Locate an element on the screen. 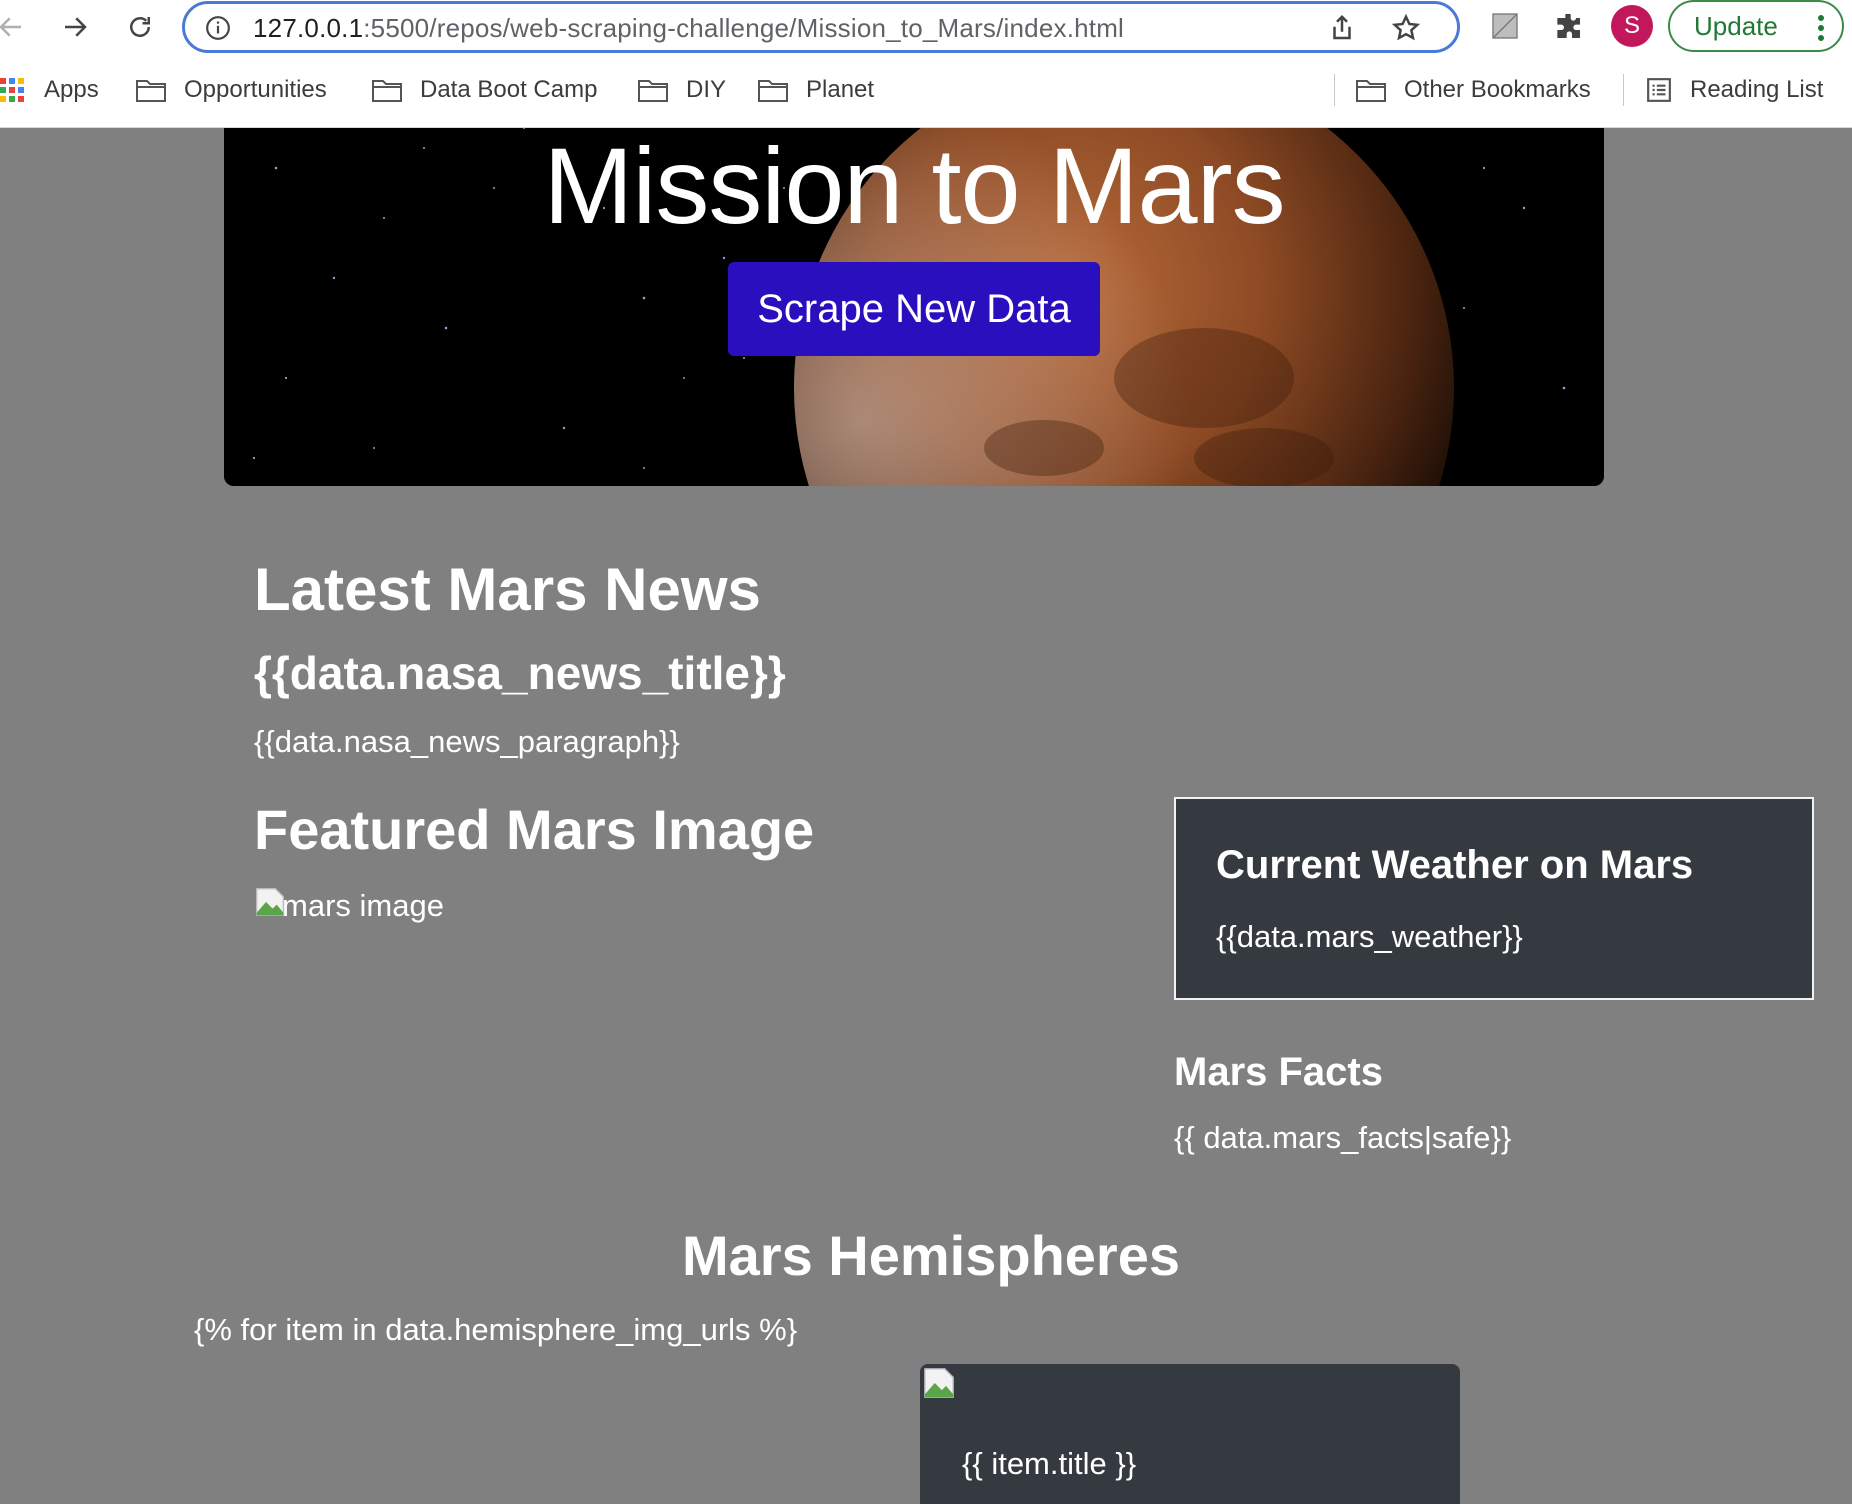 The image size is (1852, 1504). bookmark-label: Reading List is located at coordinates (1757, 89).